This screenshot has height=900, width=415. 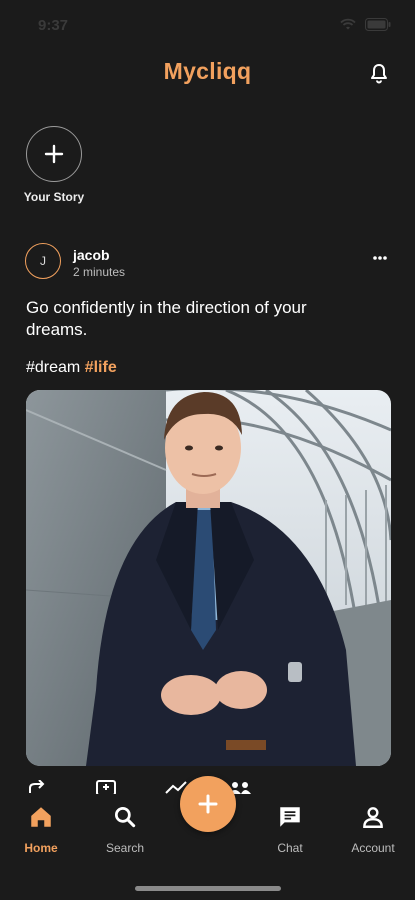 I want to click on avatar: J, so click(x=43, y=261).